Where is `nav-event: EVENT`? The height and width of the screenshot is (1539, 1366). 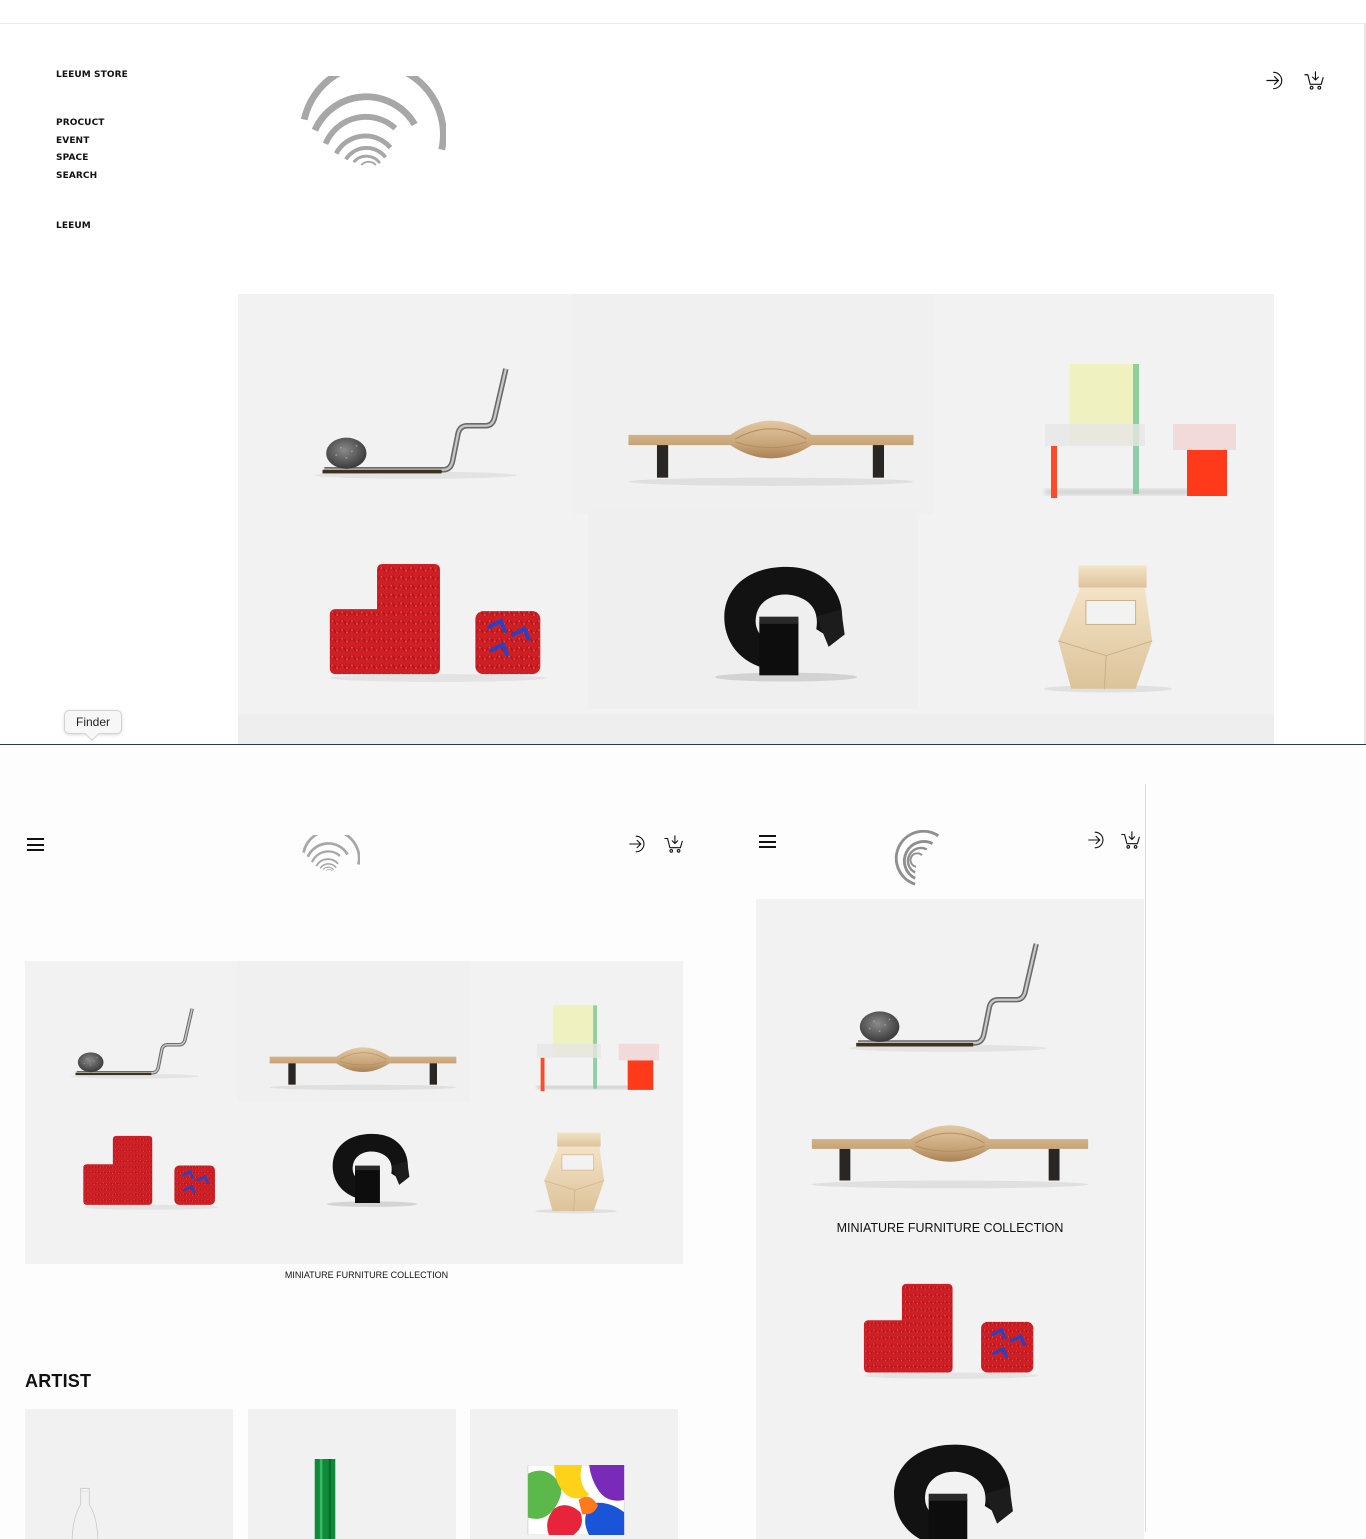
nav-event: EVENT is located at coordinates (92, 142).